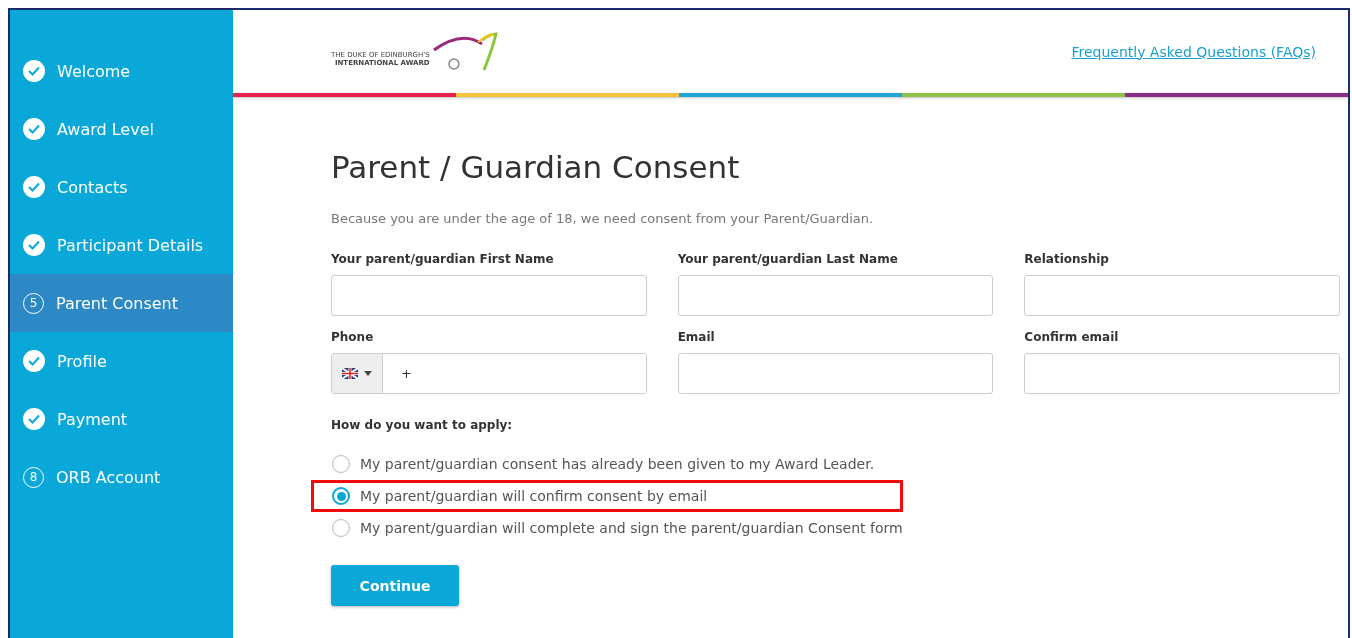  Describe the element at coordinates (696, 337) in the screenshot. I see `field-label: Email` at that location.